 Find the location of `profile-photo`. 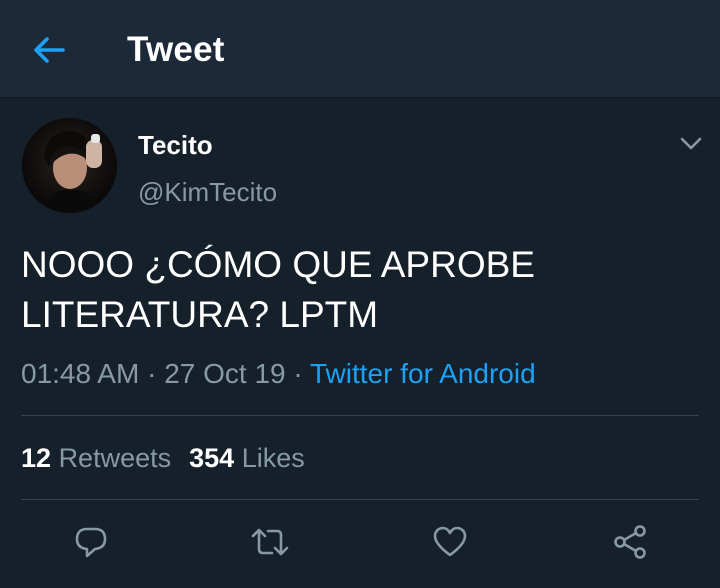

profile-photo is located at coordinates (69, 165).